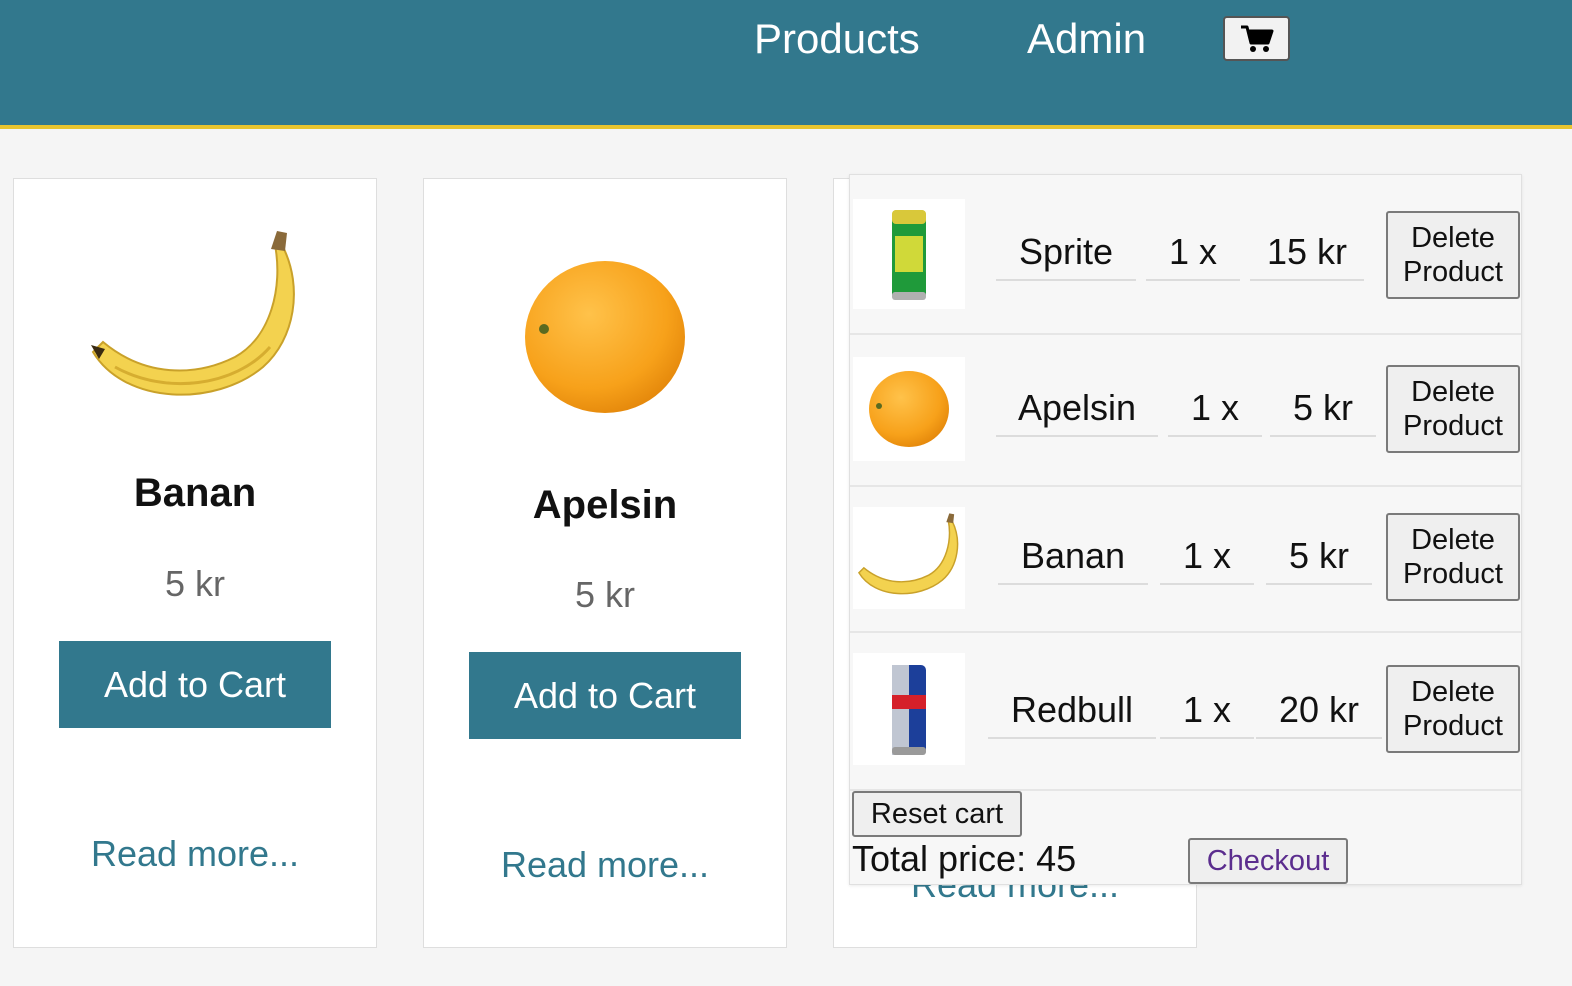 This screenshot has width=1572, height=986. Describe the element at coordinates (964, 858) in the screenshot. I see `total-price: Total price: 45` at that location.